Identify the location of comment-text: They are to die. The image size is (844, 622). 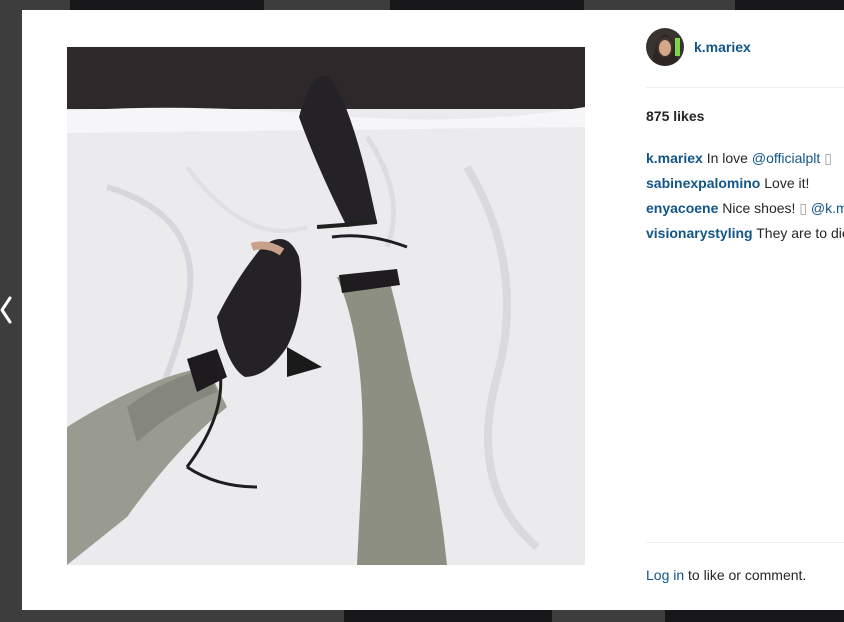
(800, 233).